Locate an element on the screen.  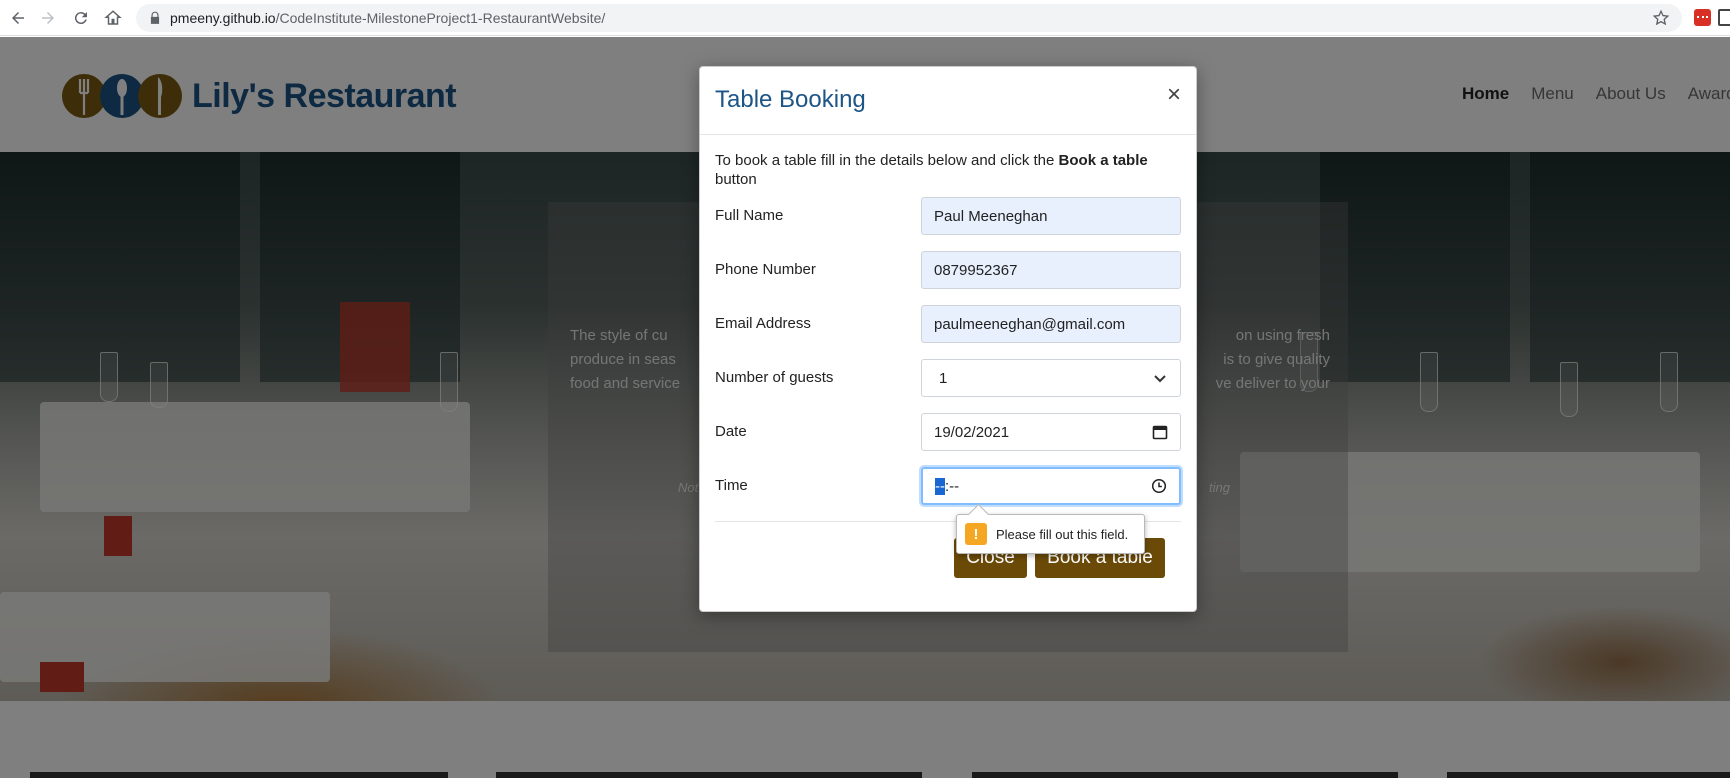
bookmark-star-icon is located at coordinates (1661, 18).